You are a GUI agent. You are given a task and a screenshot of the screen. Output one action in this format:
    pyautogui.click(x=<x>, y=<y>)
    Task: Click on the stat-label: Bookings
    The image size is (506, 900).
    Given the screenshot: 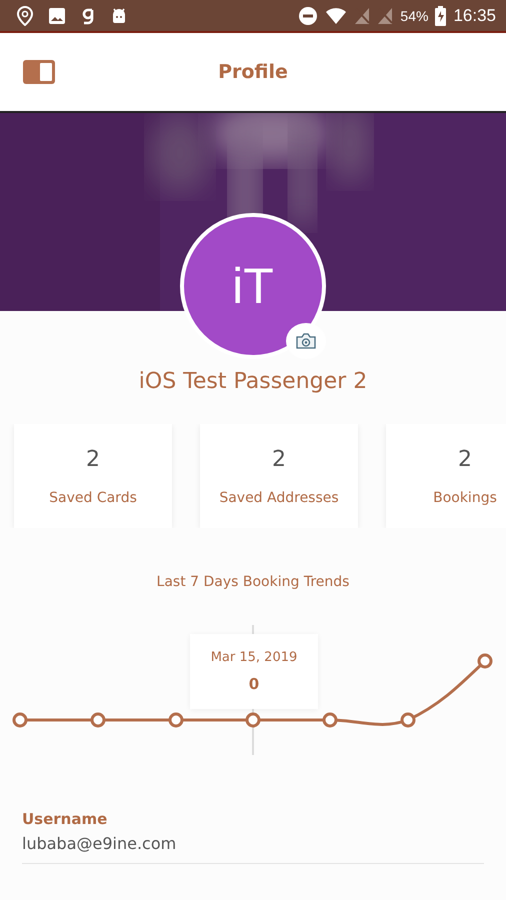 What is the action you would take?
    pyautogui.click(x=465, y=498)
    